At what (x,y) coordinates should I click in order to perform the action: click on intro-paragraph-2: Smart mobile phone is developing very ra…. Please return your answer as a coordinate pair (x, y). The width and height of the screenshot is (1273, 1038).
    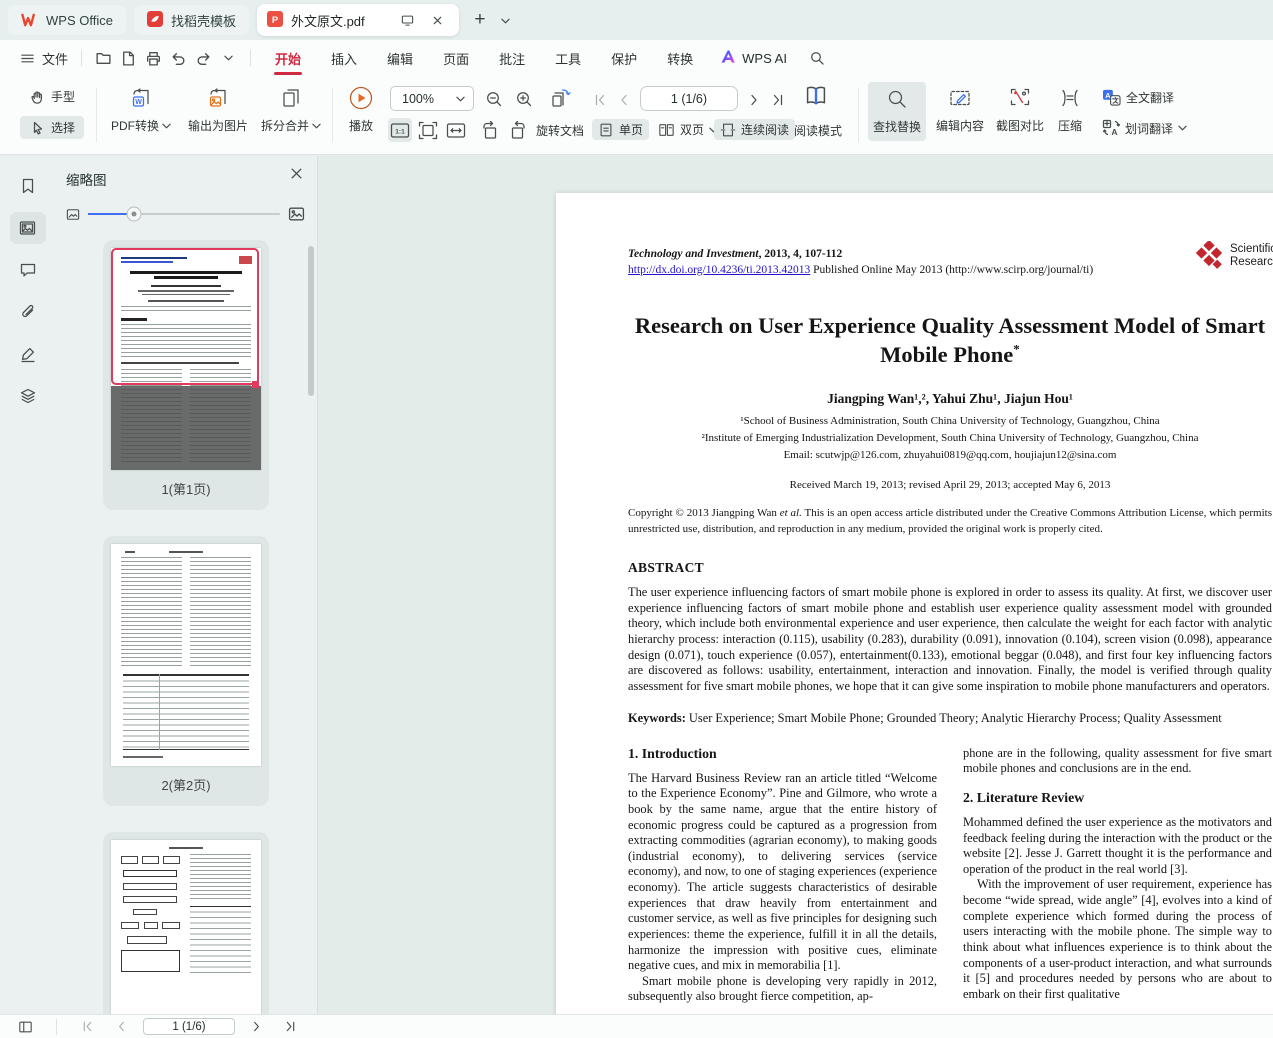
    Looking at the image, I should click on (782, 988).